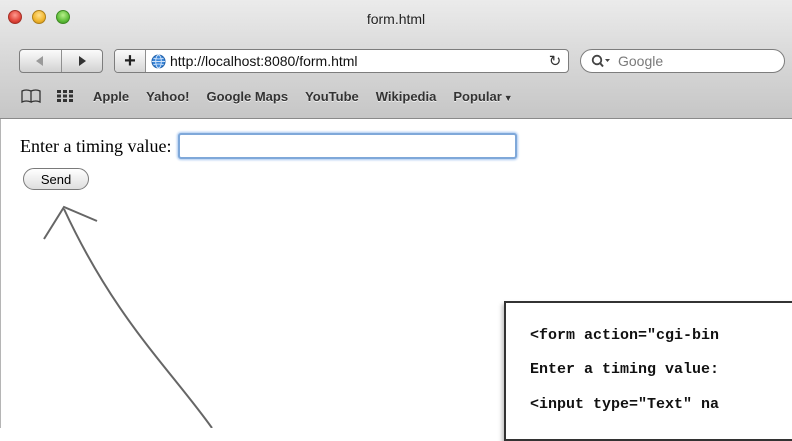 The image size is (792, 441). I want to click on forward-arrow-icon, so click(82, 61).